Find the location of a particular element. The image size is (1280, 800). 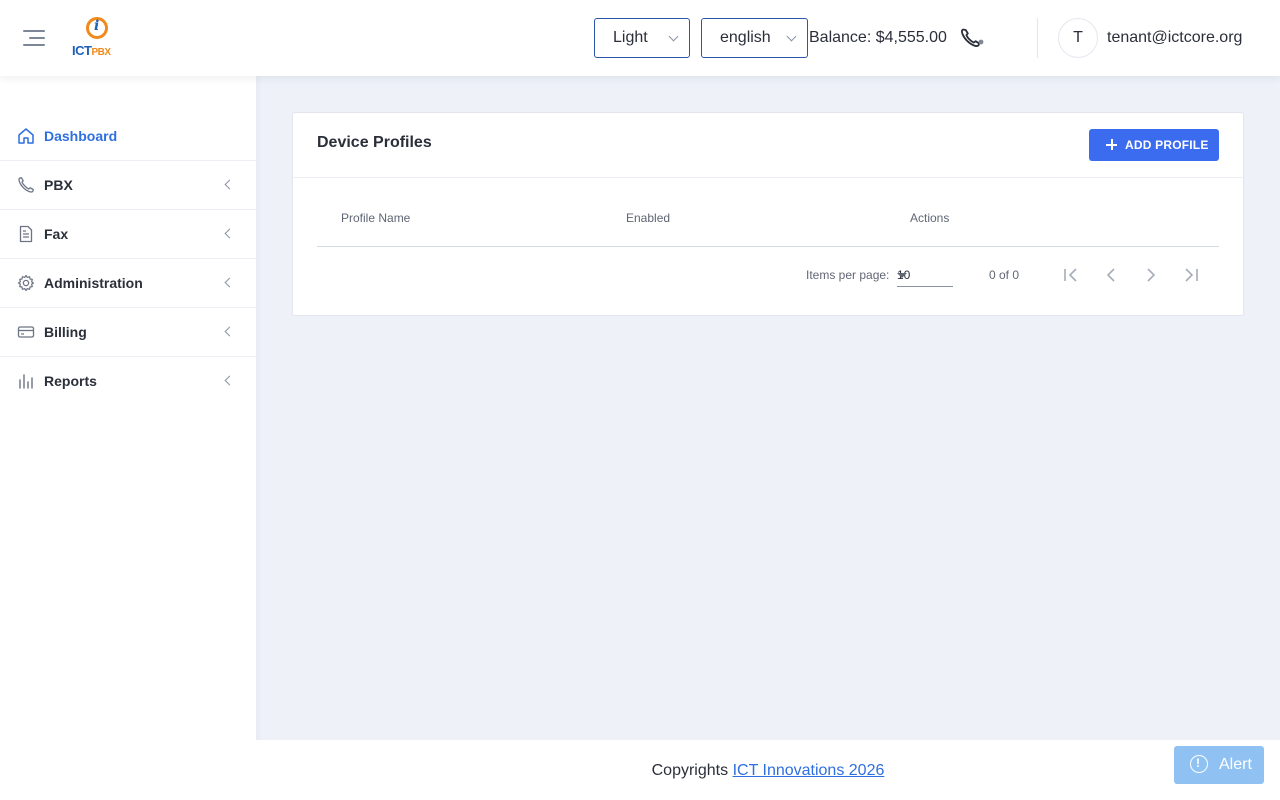

logo-mark is located at coordinates (97, 28).